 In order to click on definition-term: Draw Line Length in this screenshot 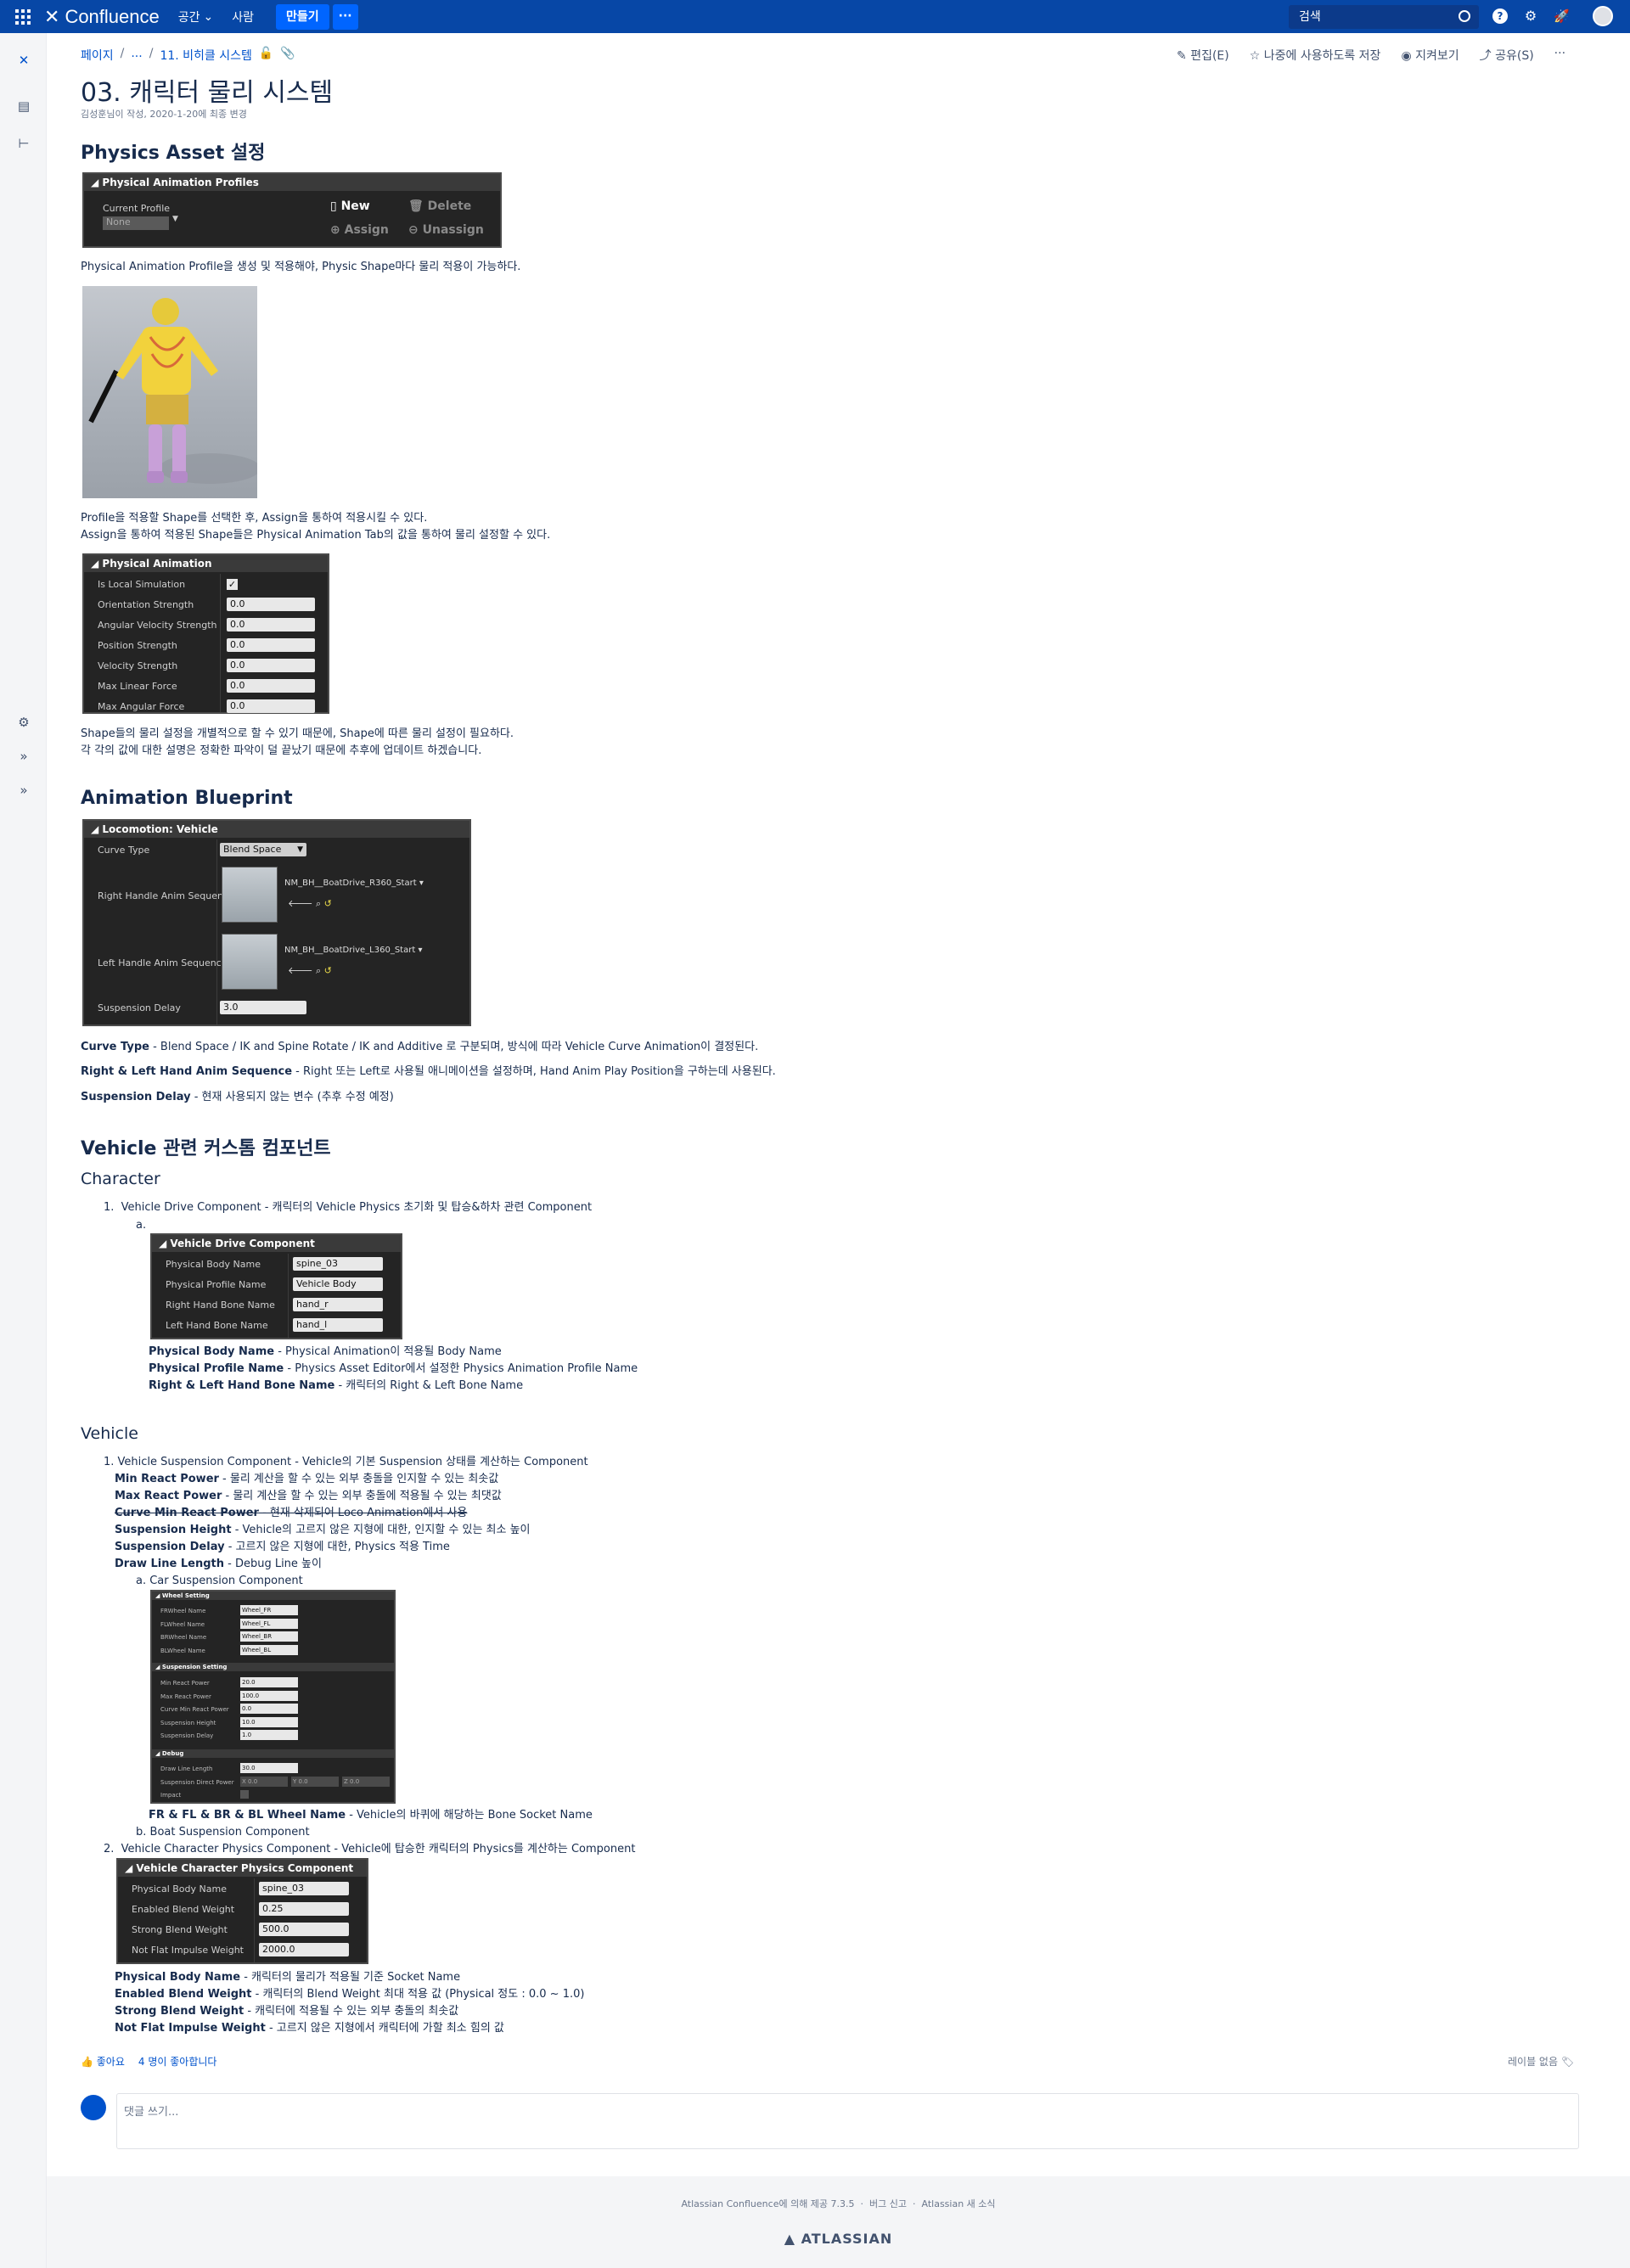, I will do `click(170, 1564)`.